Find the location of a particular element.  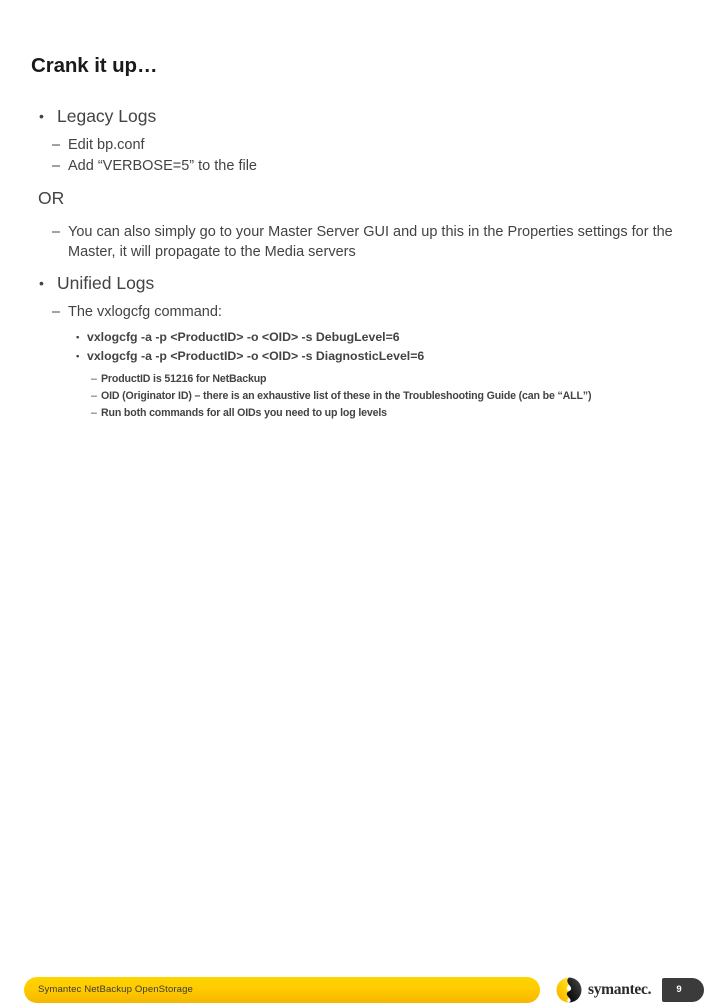

bullet-text: Edit bp.conf is located at coordinates (106, 145).